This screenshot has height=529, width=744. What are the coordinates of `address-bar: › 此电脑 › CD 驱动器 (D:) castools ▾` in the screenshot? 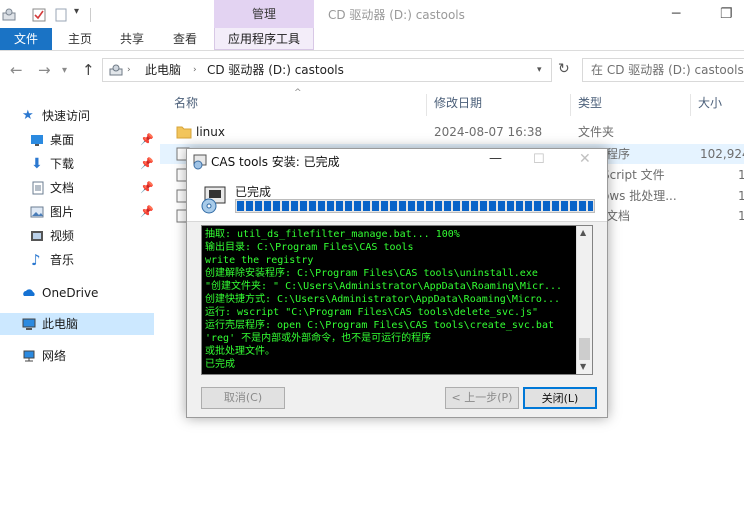 It's located at (327, 70).